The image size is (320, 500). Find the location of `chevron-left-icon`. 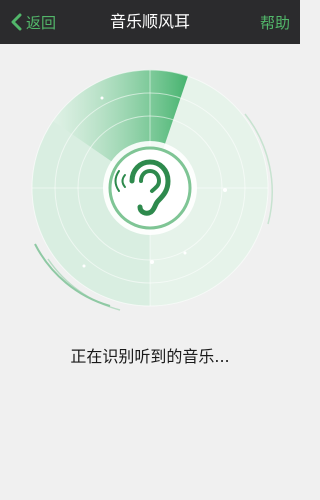

chevron-left-icon is located at coordinates (16, 22).